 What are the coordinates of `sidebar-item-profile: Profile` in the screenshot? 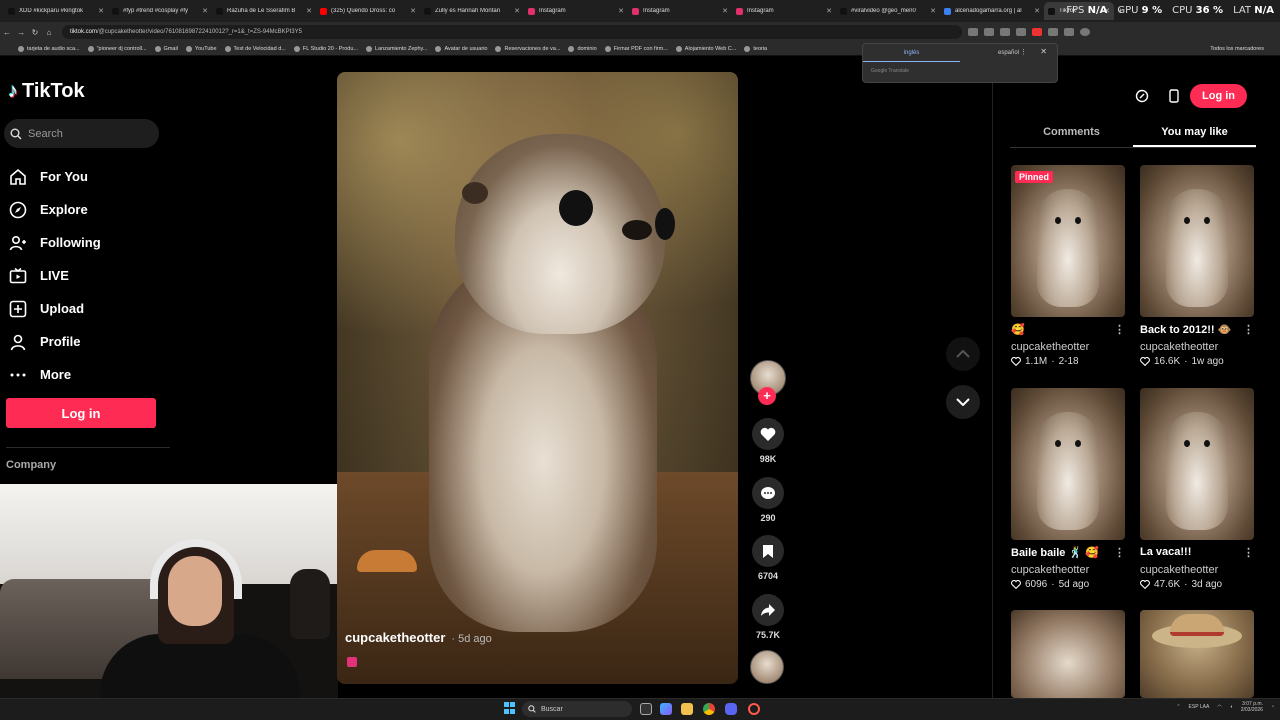 It's located at (88, 341).